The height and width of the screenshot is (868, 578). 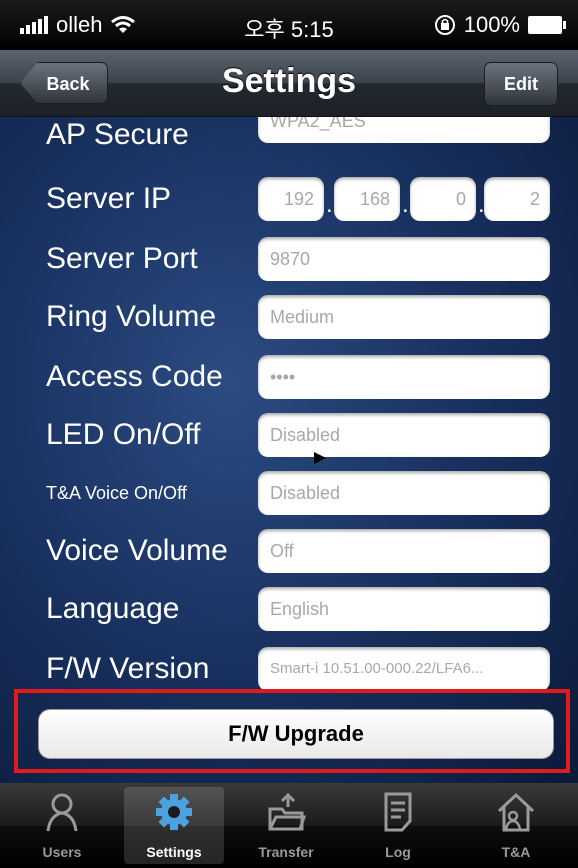 What do you see at coordinates (174, 812) in the screenshot?
I see `gear-icon` at bounding box center [174, 812].